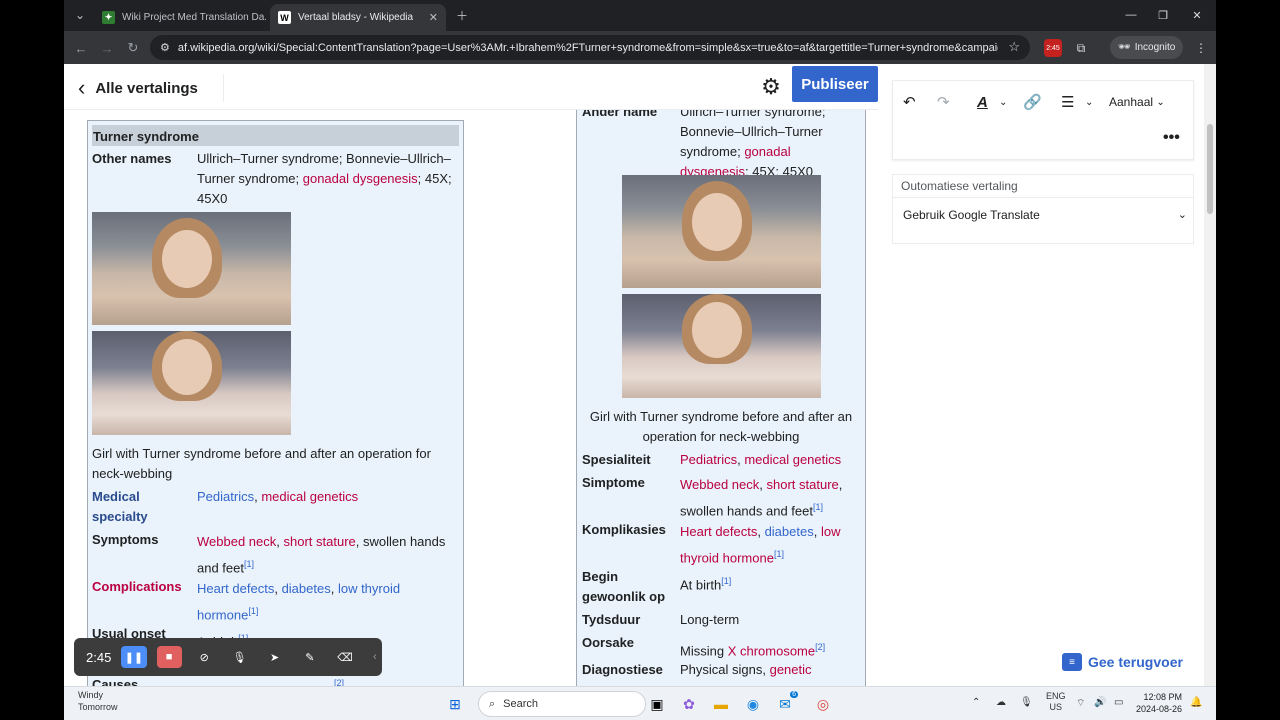 This screenshot has height=720, width=1280. Describe the element at coordinates (360, 178) in the screenshot. I see `gonadal-dysgenesis-link: gonadal dysgenesis` at that location.